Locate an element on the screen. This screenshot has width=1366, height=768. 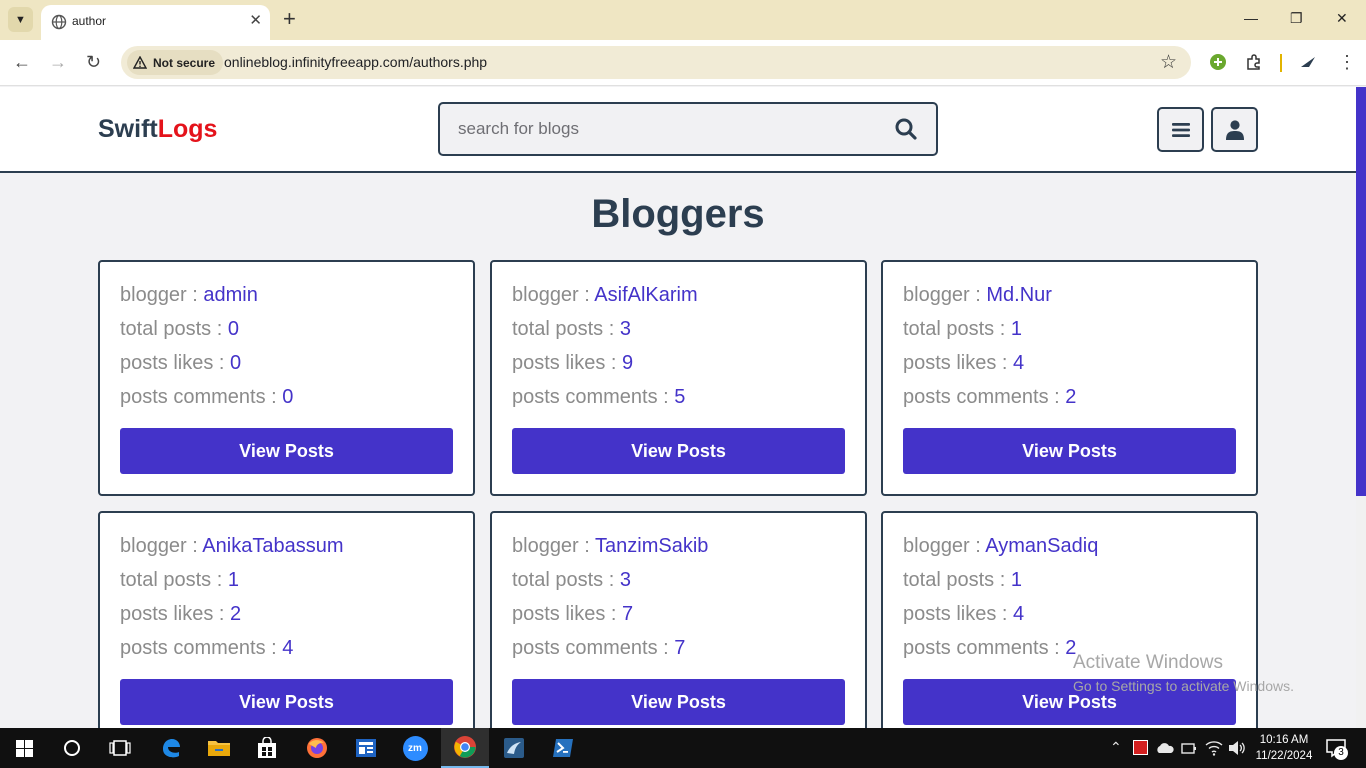
cortana-button is located at coordinates (72, 748).